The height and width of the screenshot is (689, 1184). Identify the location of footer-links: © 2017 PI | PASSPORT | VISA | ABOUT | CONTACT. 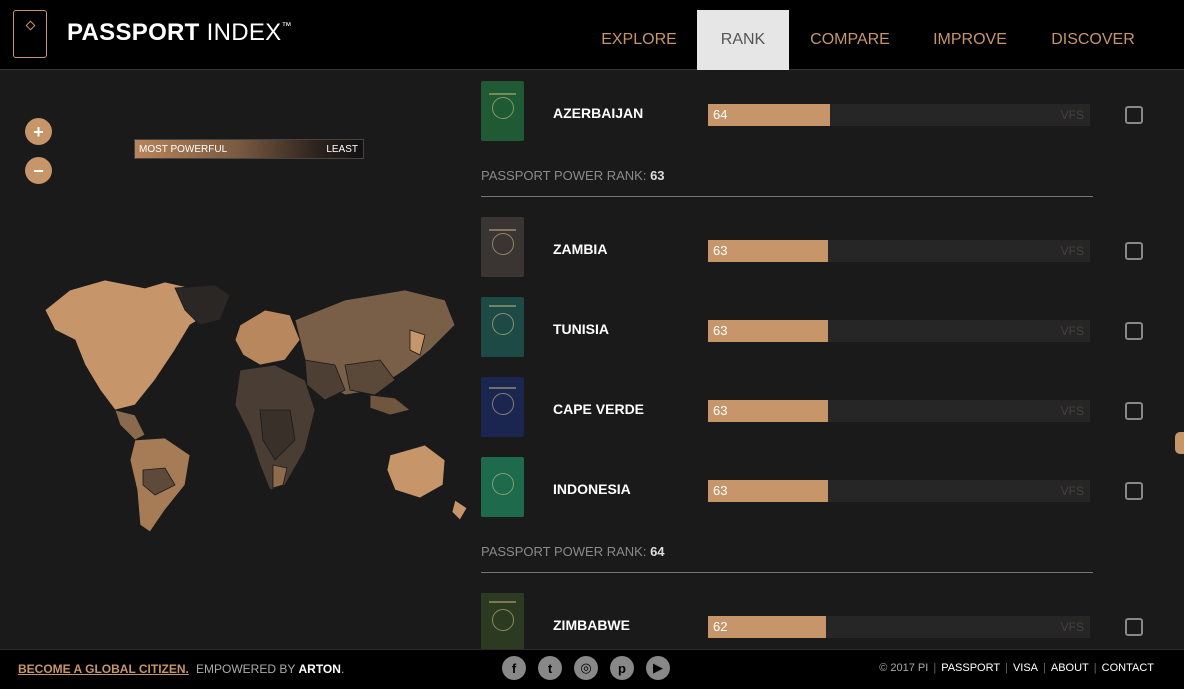
(1016, 668).